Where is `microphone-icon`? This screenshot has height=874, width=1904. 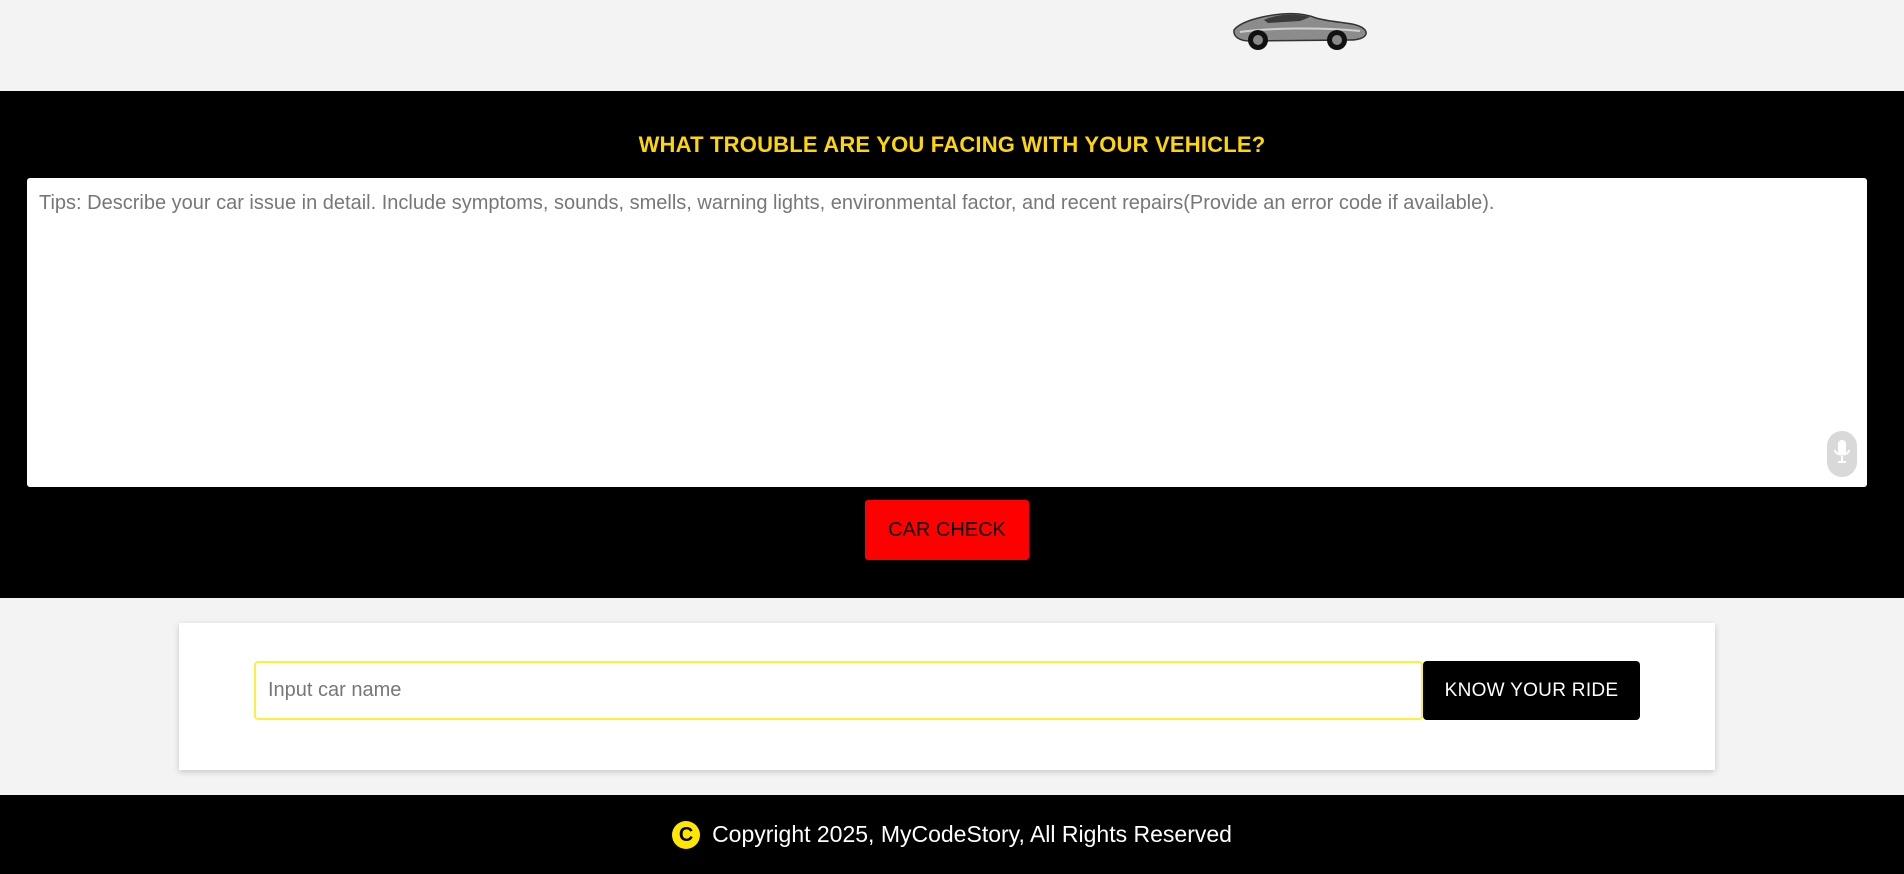
microphone-icon is located at coordinates (1842, 454).